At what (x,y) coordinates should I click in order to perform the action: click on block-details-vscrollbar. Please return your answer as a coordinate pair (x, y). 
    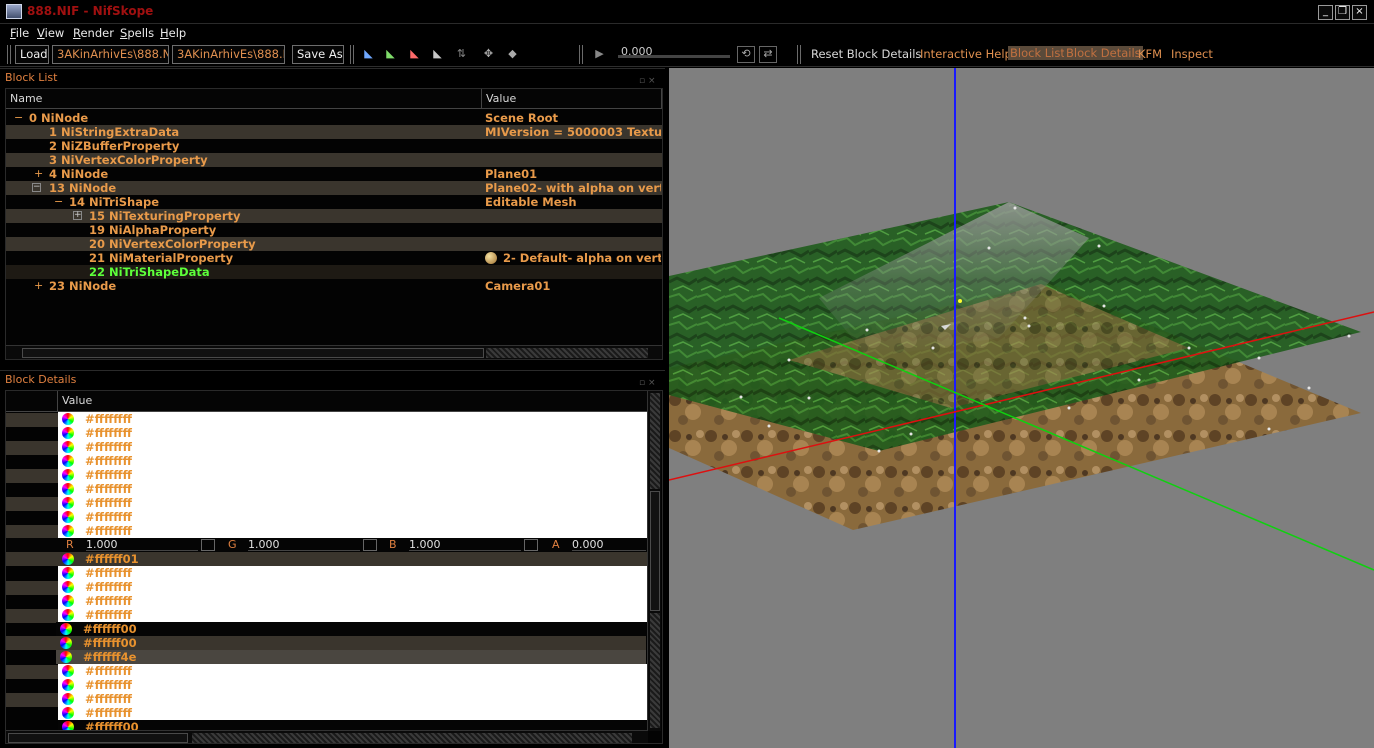
    Looking at the image, I should click on (654, 561).